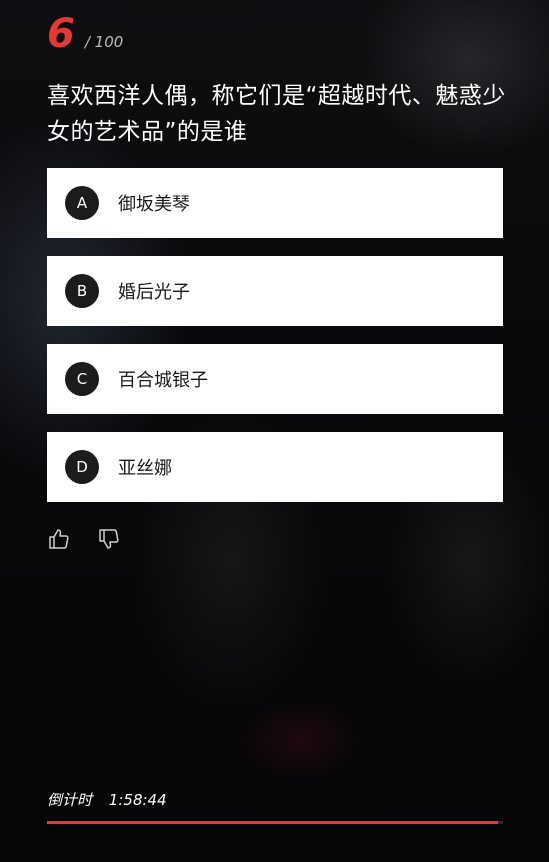 The image size is (549, 862). I want to click on option-label: 百合城银子, so click(163, 380).